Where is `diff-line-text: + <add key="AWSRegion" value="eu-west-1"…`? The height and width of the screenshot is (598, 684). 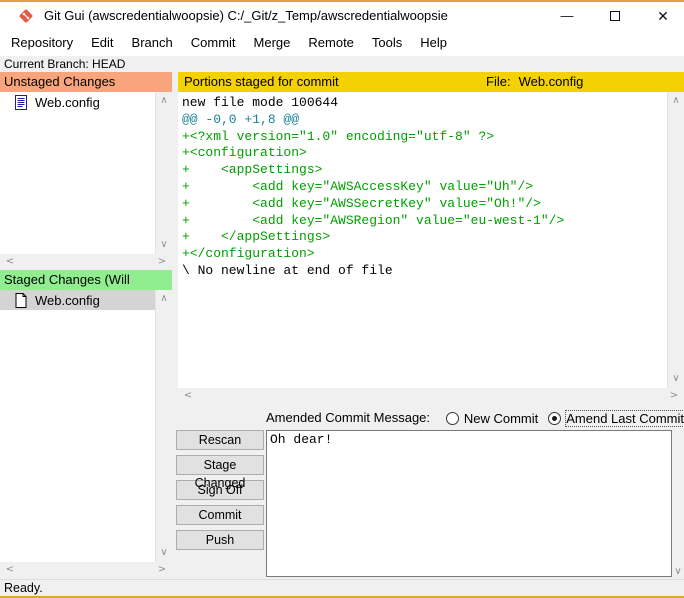
diff-line-text: + <add key="AWSRegion" value="eu-west-1"… is located at coordinates (373, 220).